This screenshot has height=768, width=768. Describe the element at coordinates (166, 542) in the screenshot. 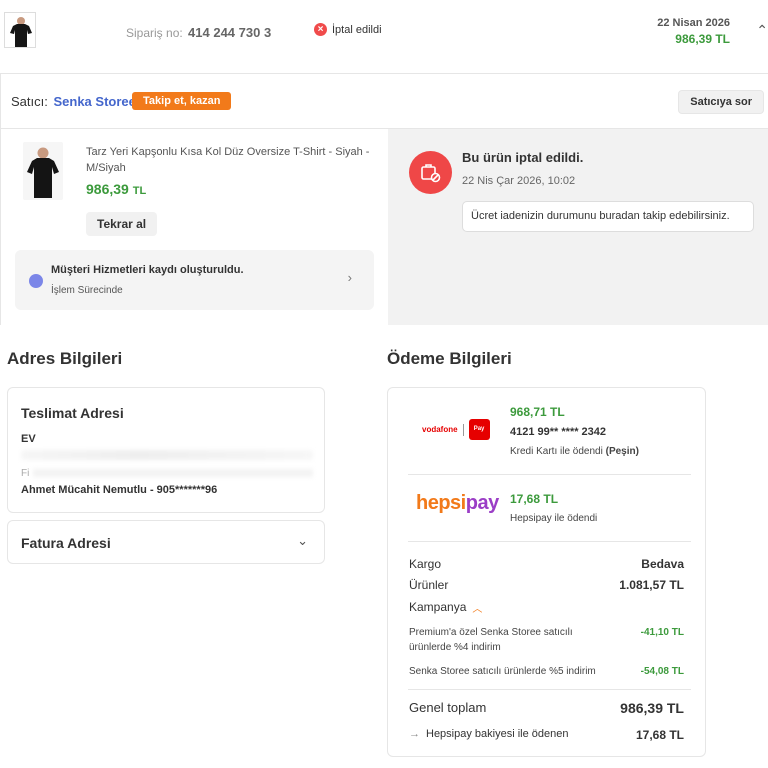

I see `invoice-address-card: Fatura Adresi ⌄` at that location.